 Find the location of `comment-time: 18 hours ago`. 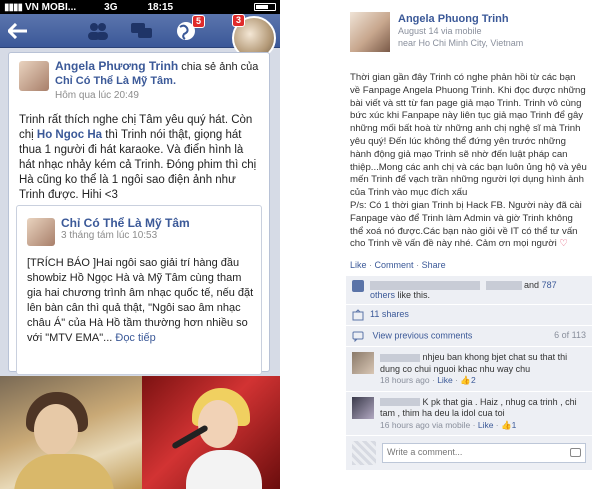

comment-time: 18 hours ago is located at coordinates (405, 380).